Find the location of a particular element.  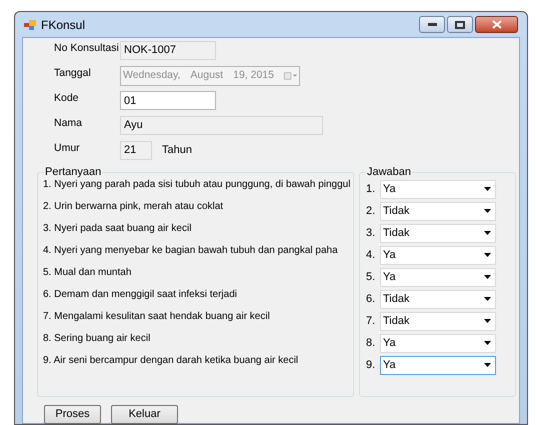

age-unit-label: Tahun is located at coordinates (177, 150).